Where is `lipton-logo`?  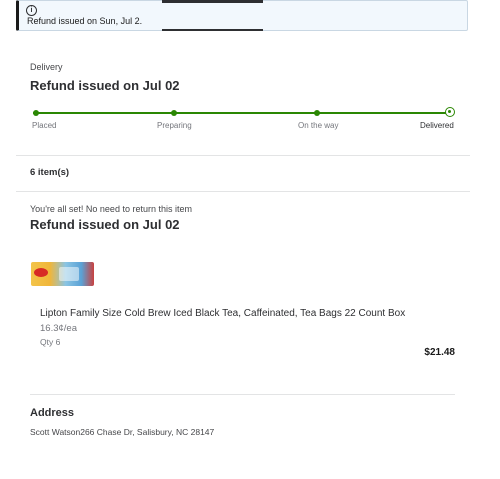
lipton-logo is located at coordinates (41, 272).